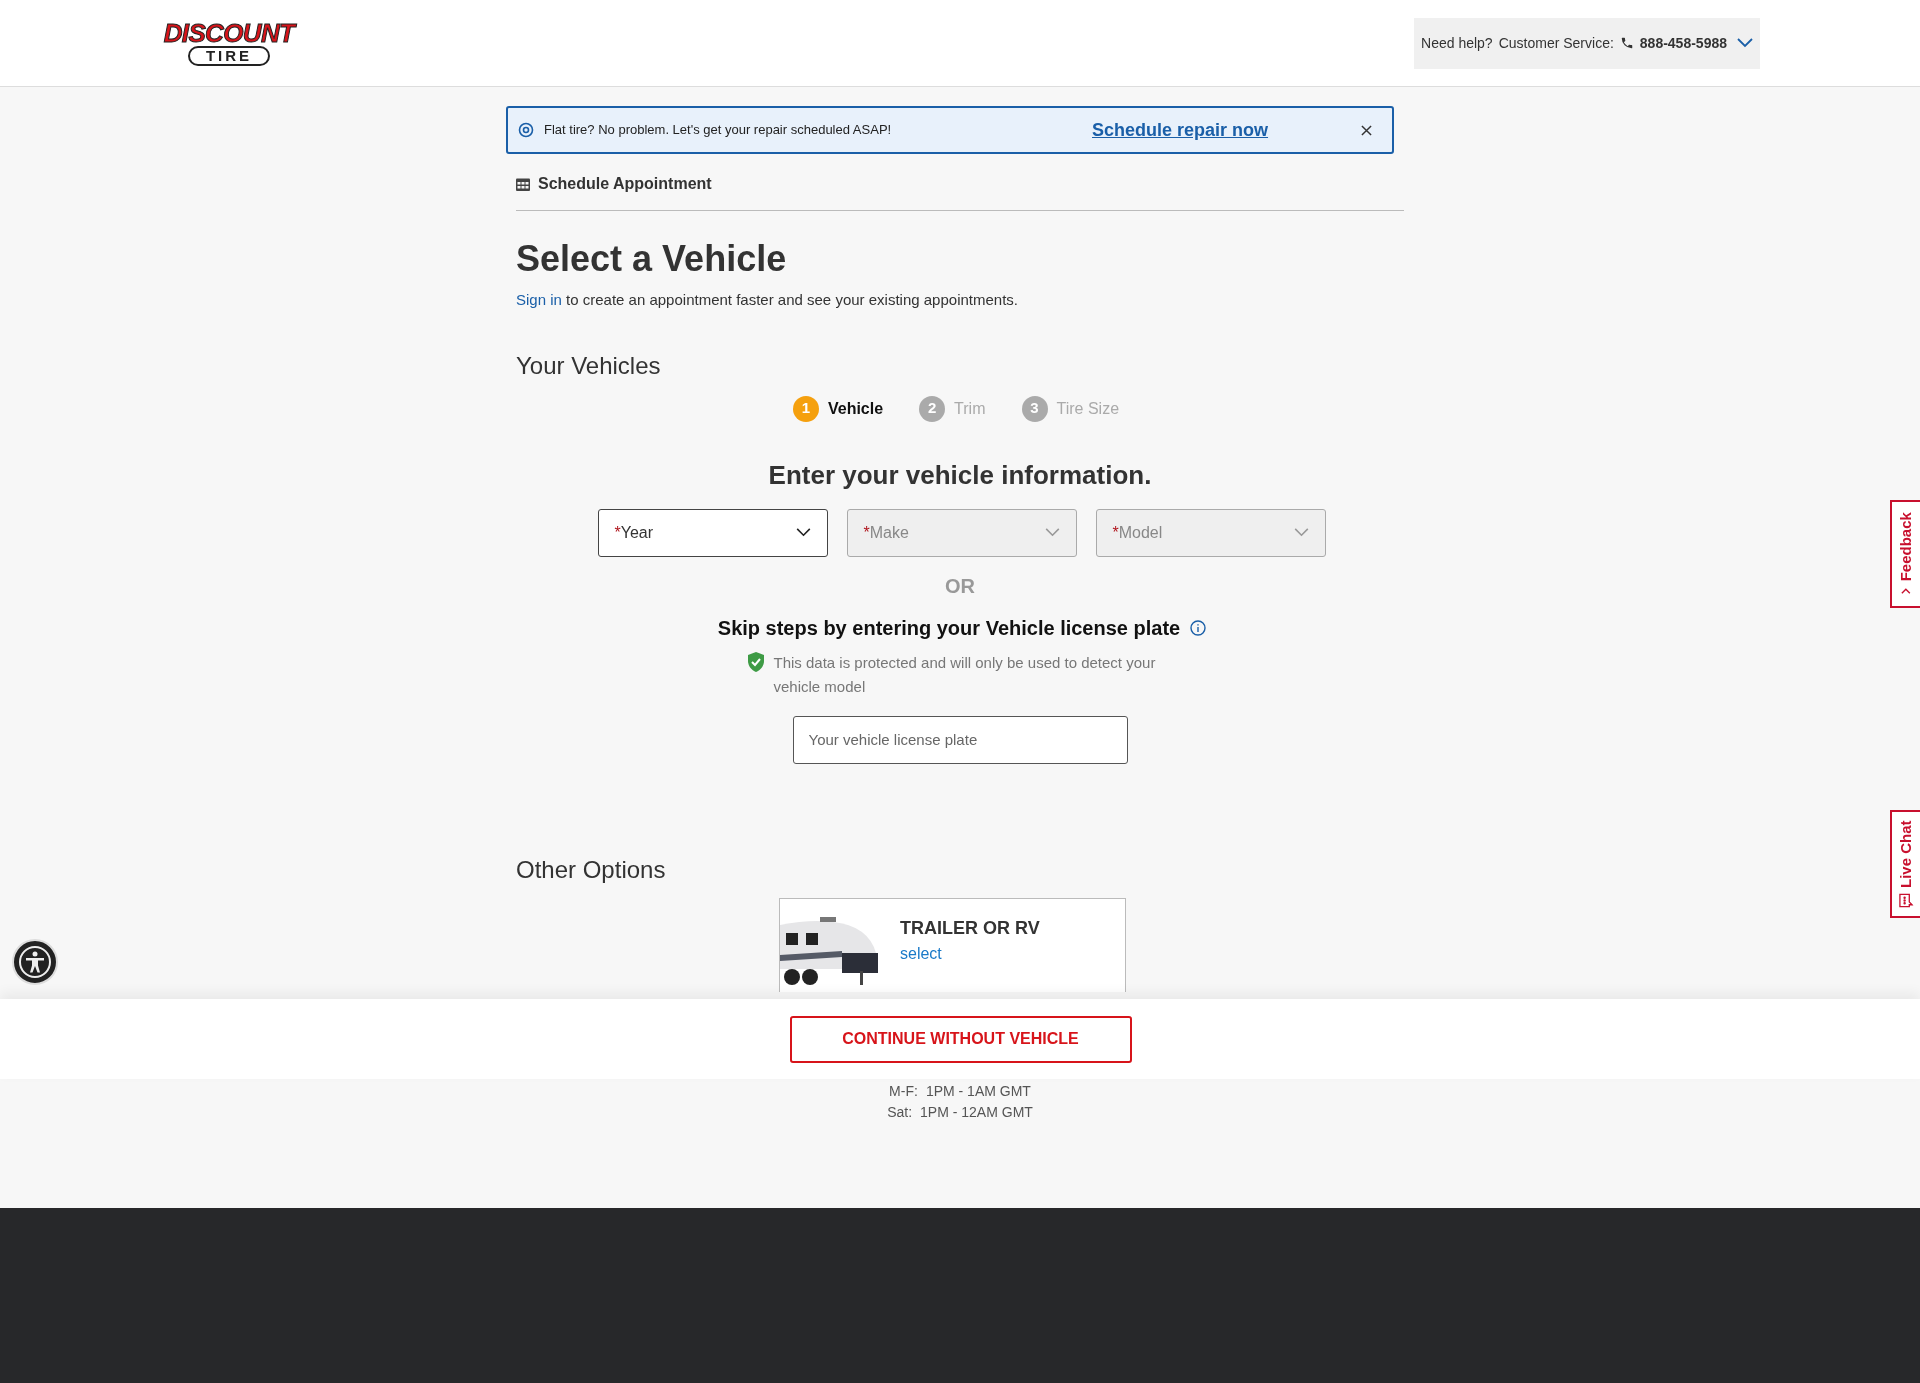 The image size is (1920, 1383). Describe the element at coordinates (1457, 43) in the screenshot. I see `help-label: Need help?` at that location.